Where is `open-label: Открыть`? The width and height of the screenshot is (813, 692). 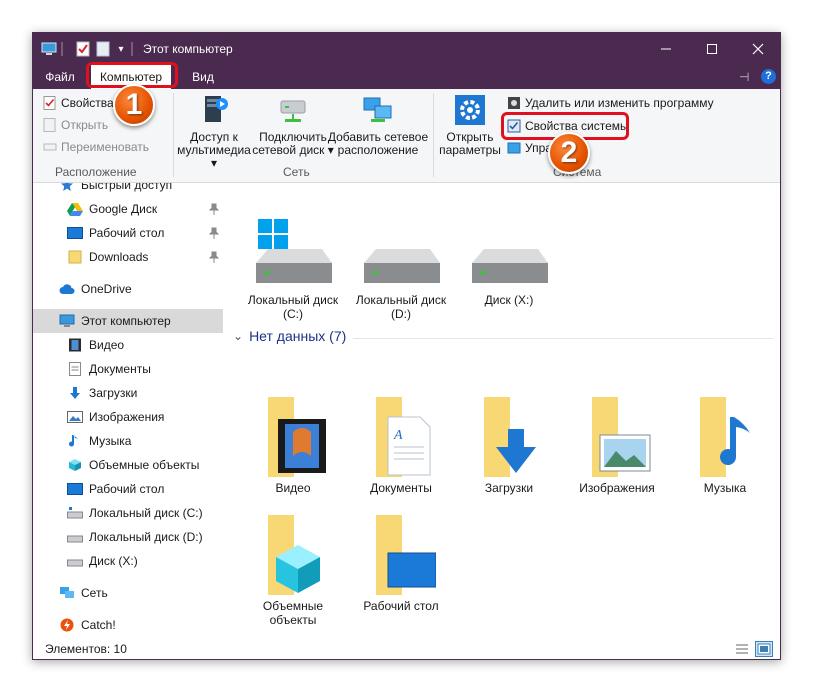
open-label: Открыть is located at coordinates (85, 125).